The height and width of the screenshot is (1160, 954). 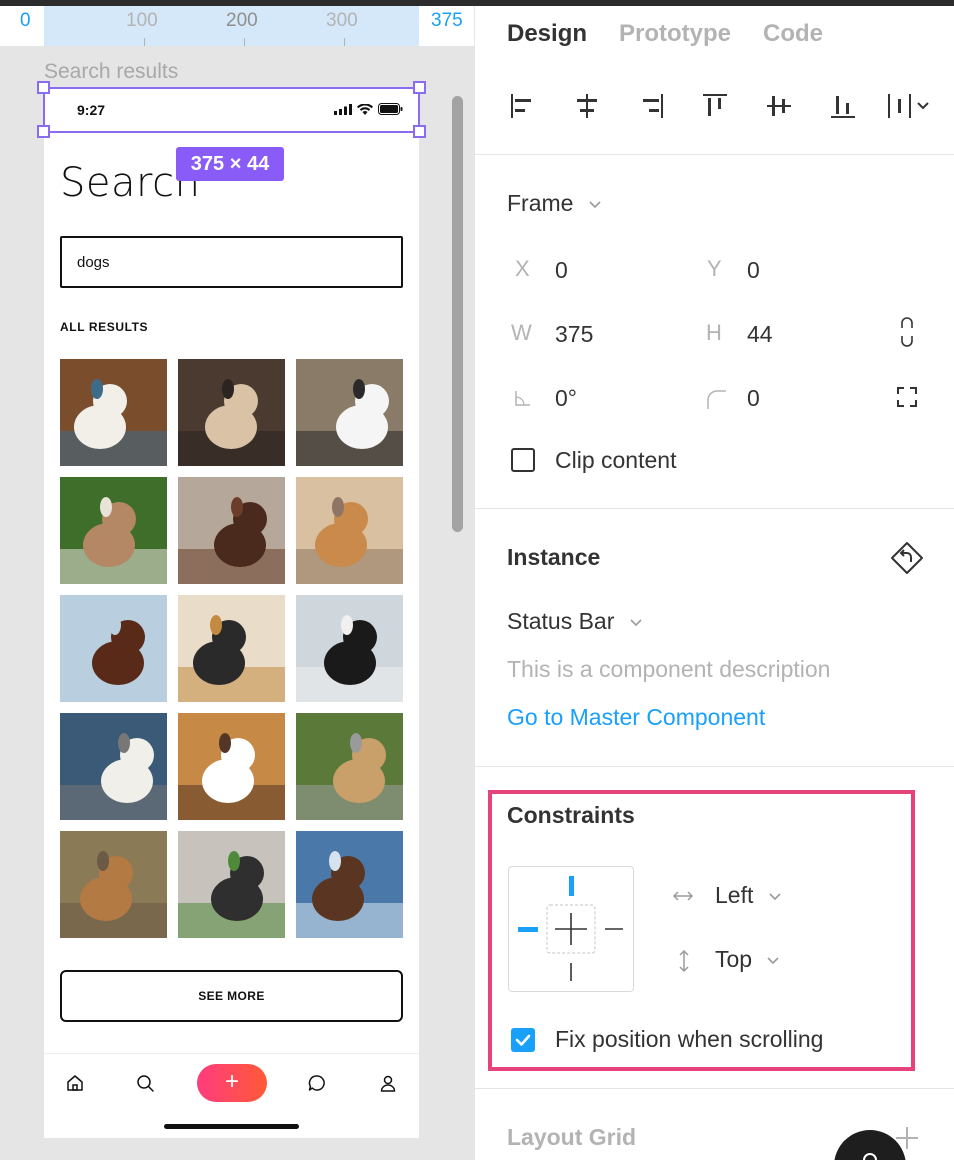 What do you see at coordinates (753, 270) in the screenshot?
I see `y-field: 0` at bounding box center [753, 270].